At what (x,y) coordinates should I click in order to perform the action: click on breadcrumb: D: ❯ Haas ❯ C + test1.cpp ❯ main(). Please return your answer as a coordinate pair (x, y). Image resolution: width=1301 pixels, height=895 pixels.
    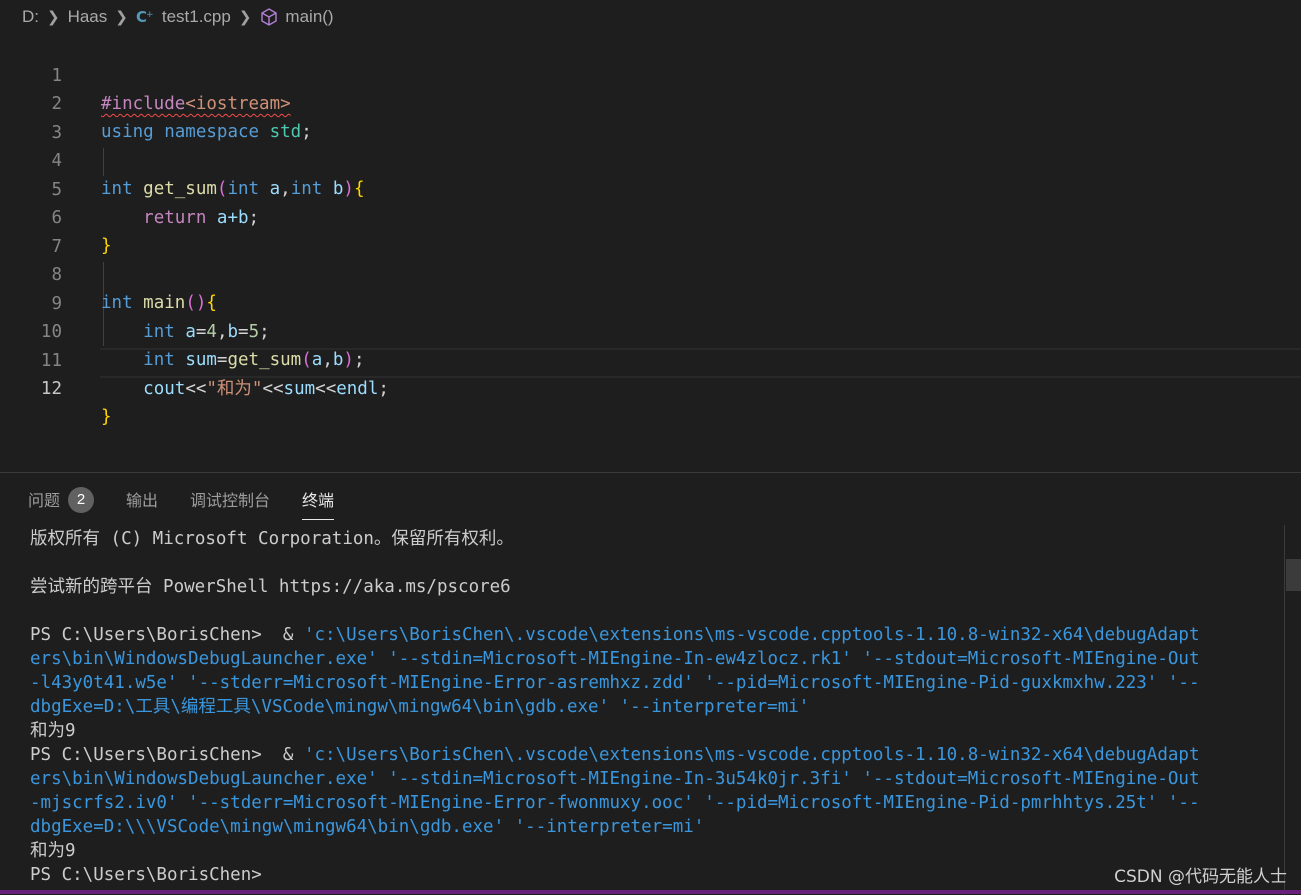
    Looking at the image, I should click on (650, 17).